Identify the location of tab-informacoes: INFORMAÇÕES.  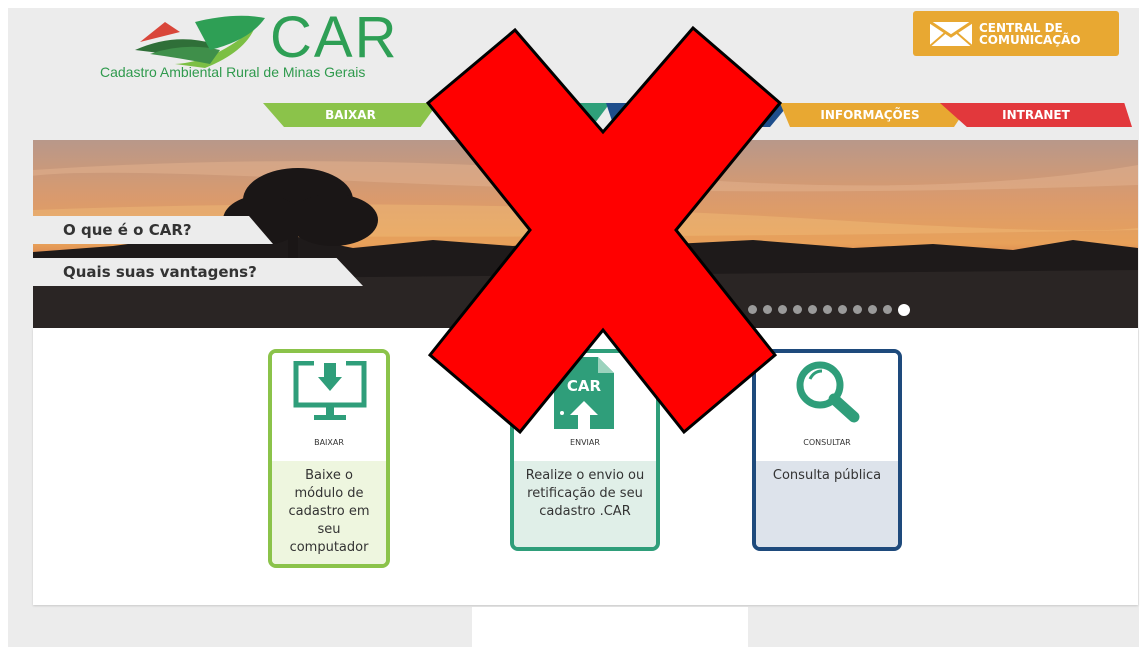
(875, 115).